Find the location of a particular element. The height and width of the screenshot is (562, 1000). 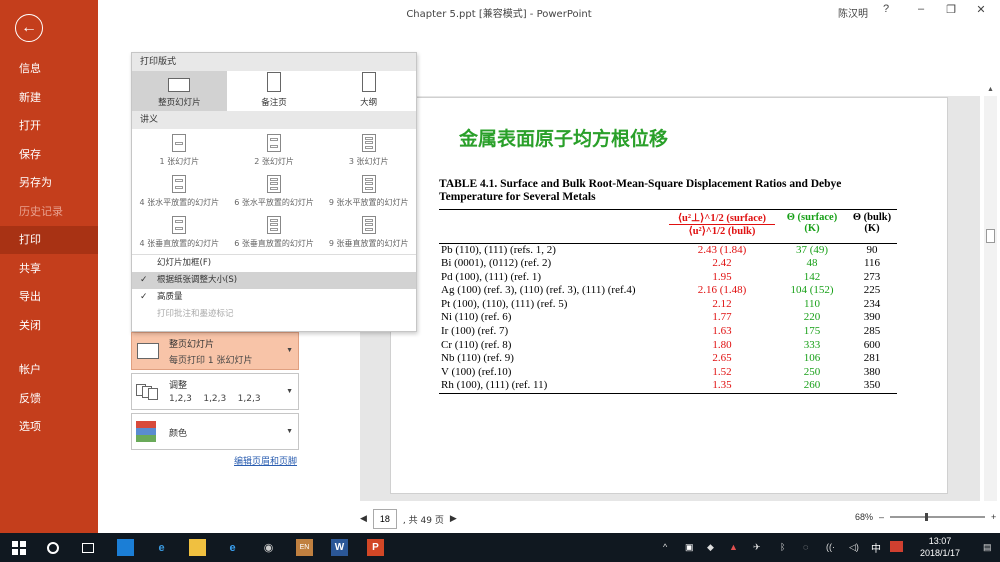

handout-1-slide: 1 张幻灯片 is located at coordinates (179, 149).